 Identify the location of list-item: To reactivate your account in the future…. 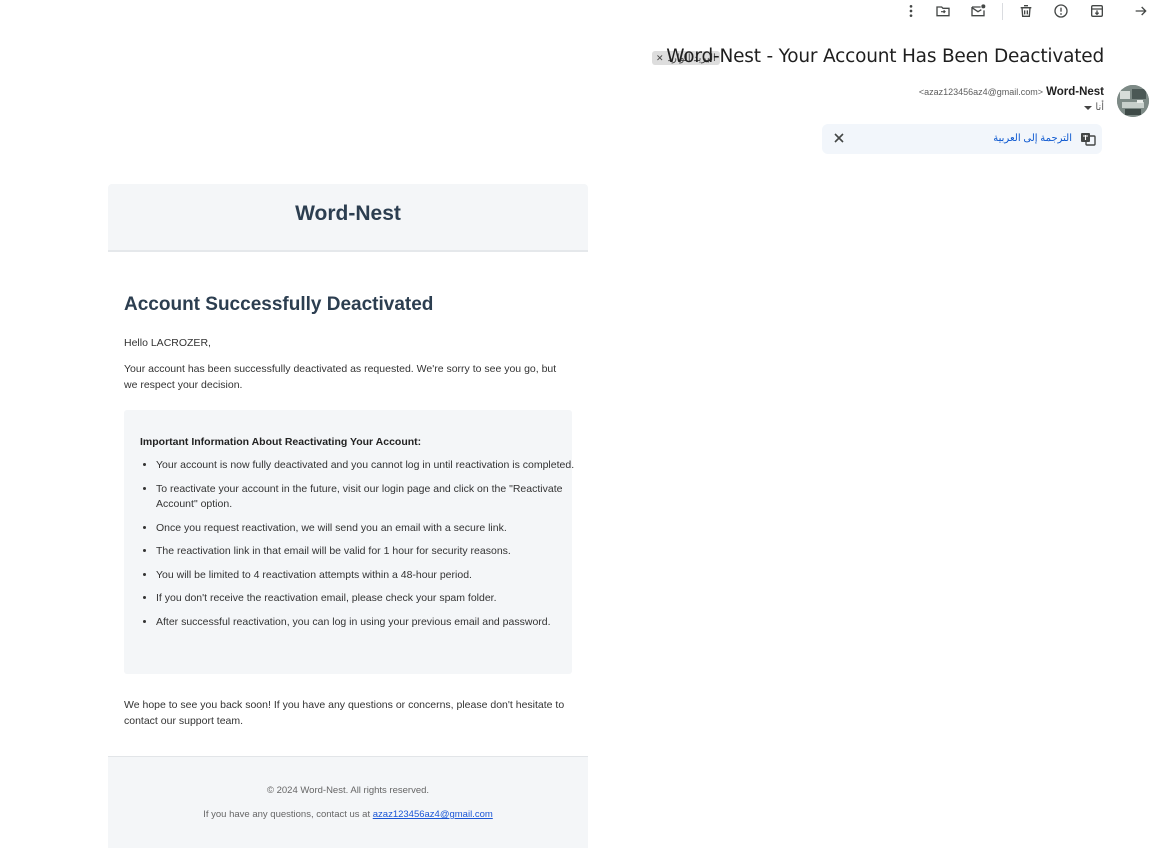
(366, 497).